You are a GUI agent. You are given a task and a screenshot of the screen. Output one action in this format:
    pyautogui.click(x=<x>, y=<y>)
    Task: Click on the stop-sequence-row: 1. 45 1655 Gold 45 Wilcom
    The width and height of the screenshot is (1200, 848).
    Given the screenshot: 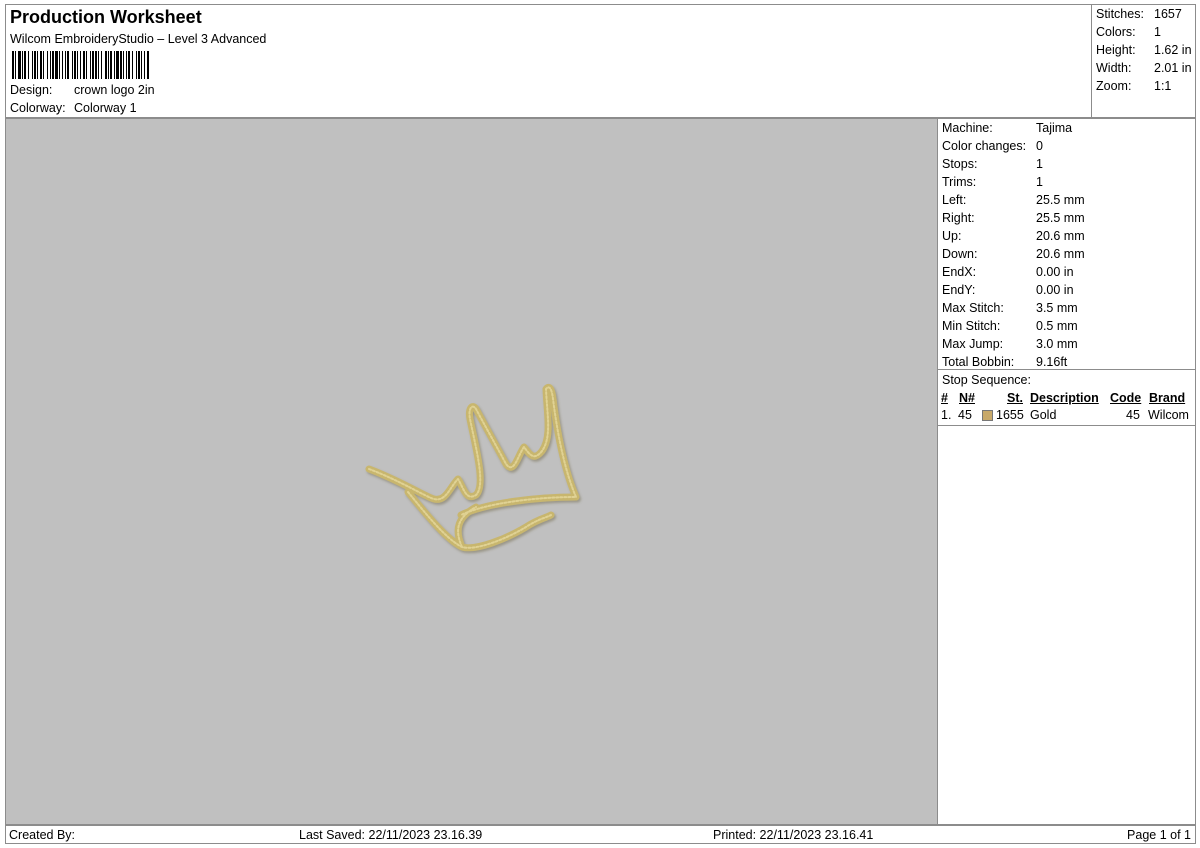 What is the action you would take?
    pyautogui.click(x=1067, y=416)
    